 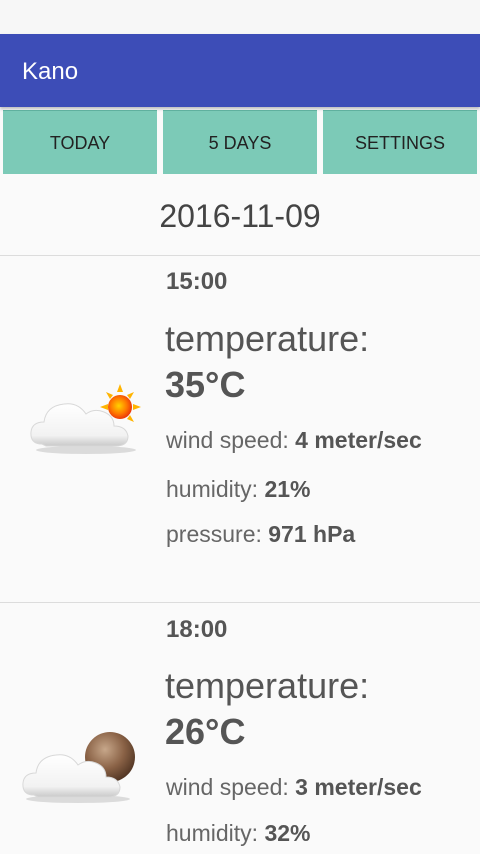 What do you see at coordinates (287, 489) in the screenshot?
I see `humidity-value: 21%` at bounding box center [287, 489].